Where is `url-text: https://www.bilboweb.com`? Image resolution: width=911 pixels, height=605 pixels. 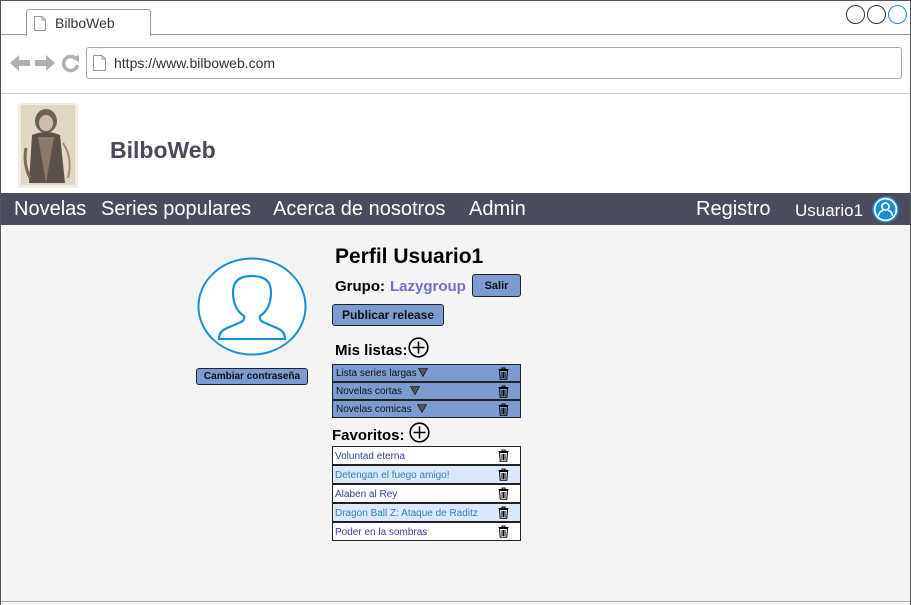
url-text: https://www.bilboweb.com is located at coordinates (195, 63).